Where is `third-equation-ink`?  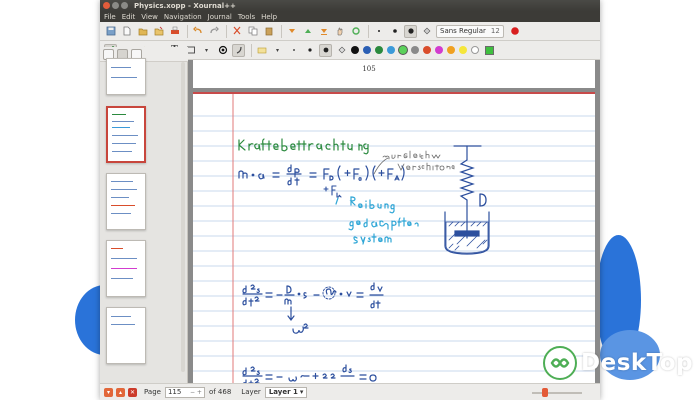
third-equation-ink is located at coordinates (309, 373).